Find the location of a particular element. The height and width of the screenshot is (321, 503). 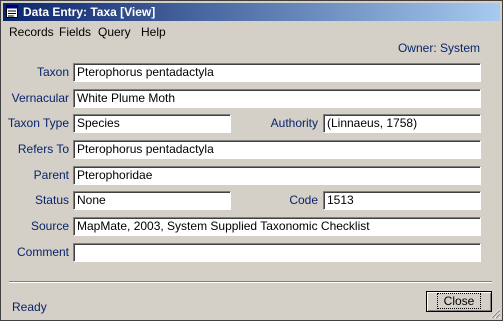

code-label: Code is located at coordinates (303, 200).